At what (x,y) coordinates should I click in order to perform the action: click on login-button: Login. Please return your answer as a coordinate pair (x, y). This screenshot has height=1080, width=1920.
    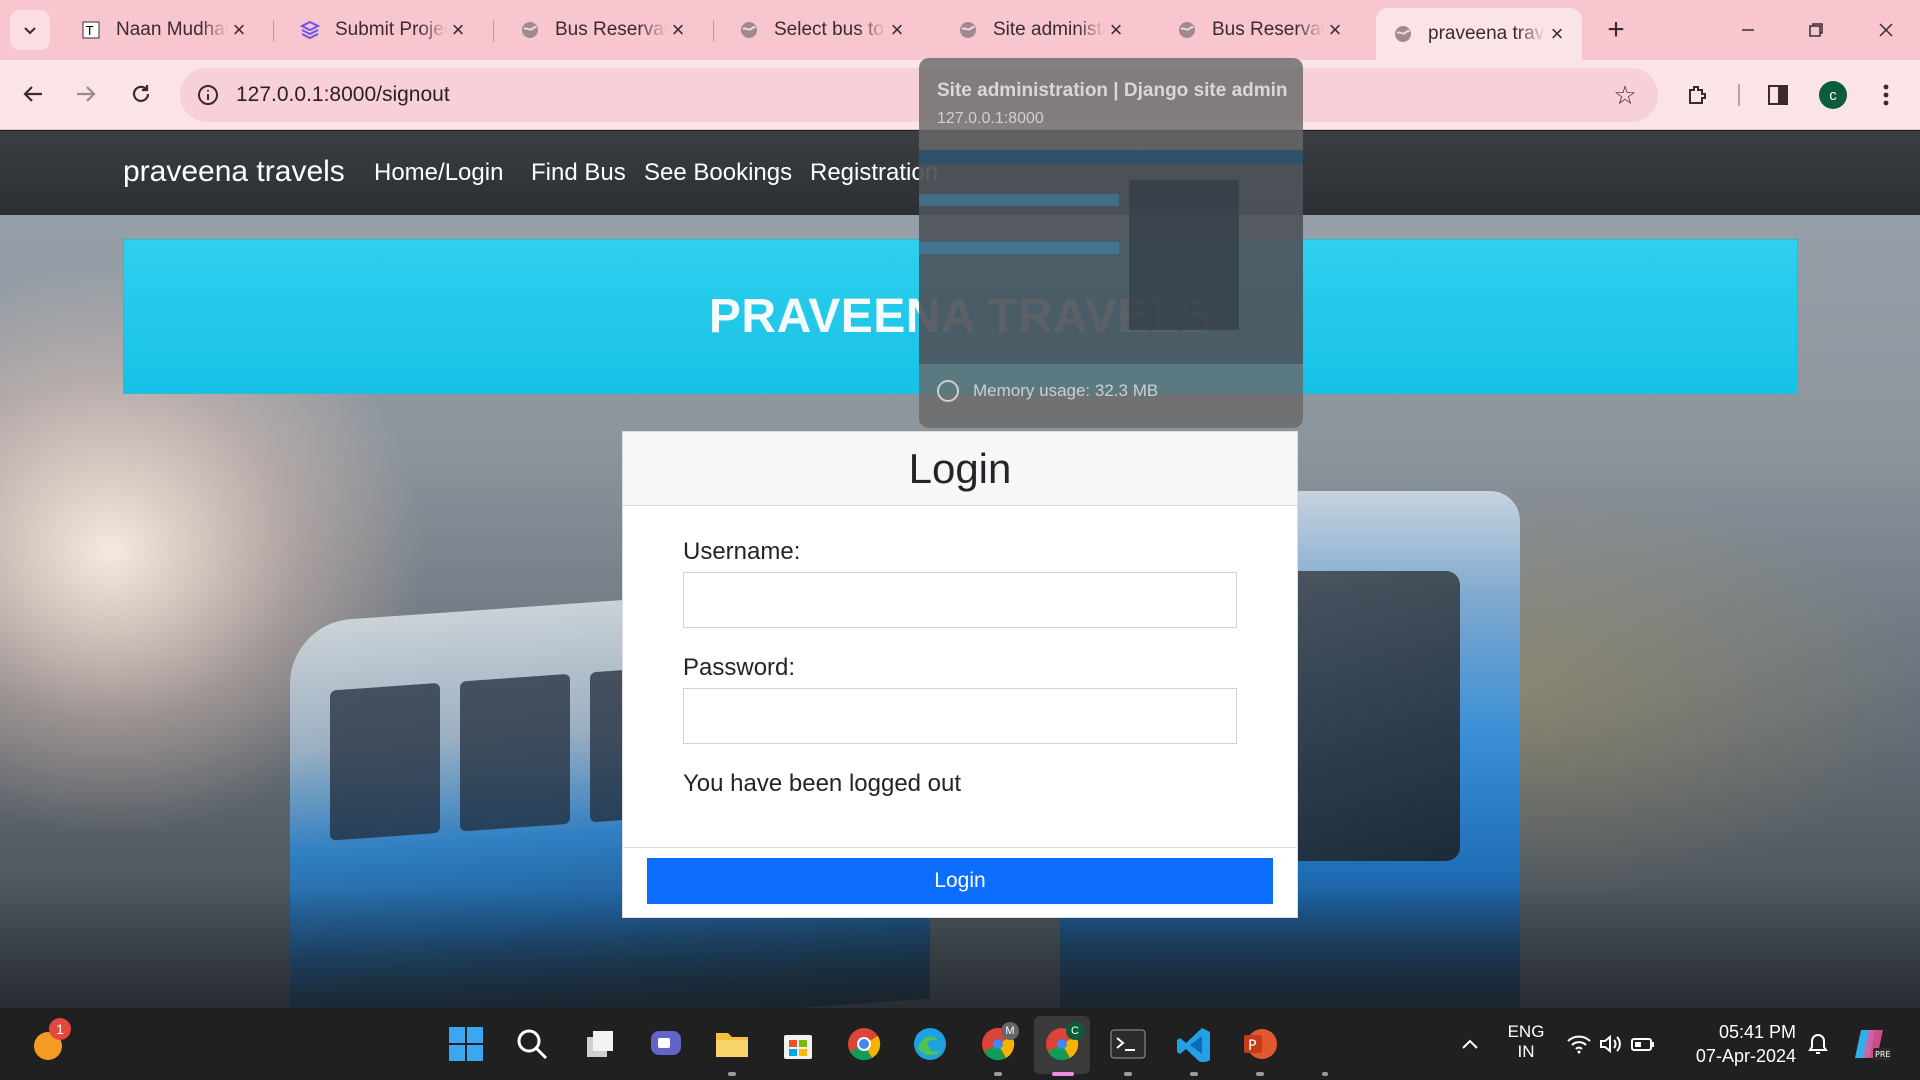
    Looking at the image, I should click on (960, 881).